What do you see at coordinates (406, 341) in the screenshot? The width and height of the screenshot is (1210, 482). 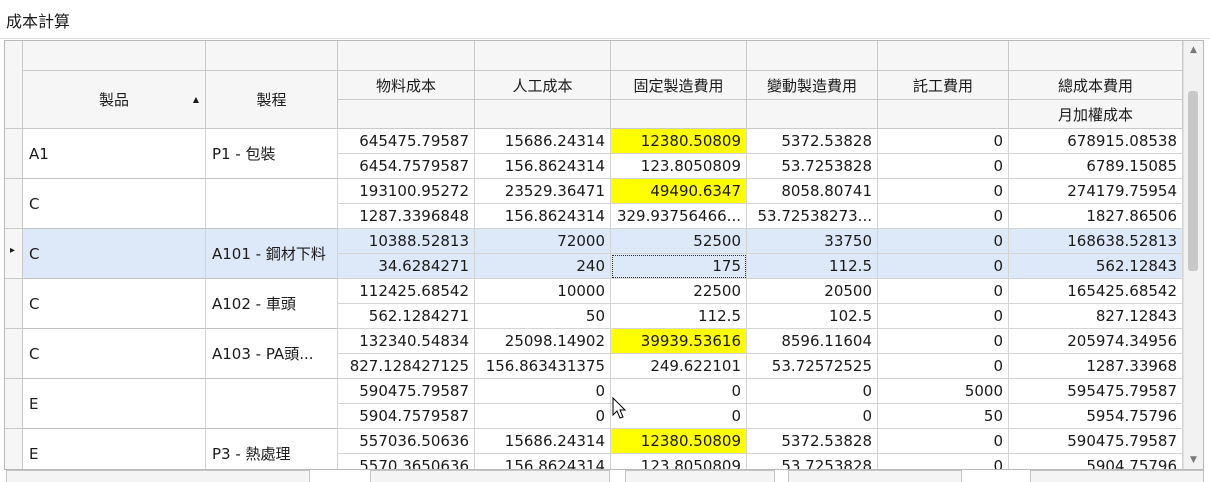 I see `cell-material: 132340.54834` at bounding box center [406, 341].